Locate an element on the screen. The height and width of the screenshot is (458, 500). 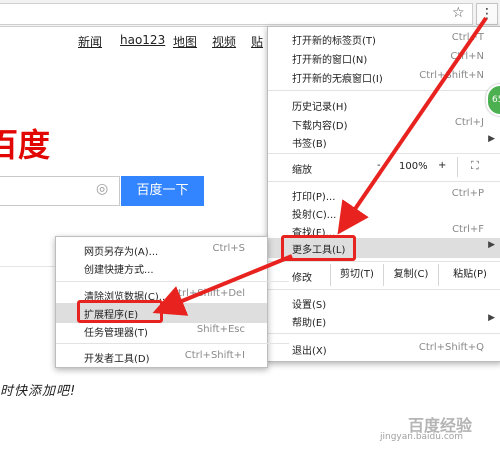
annotation-arrow-more-tools-to-extensions is located at coordinates (222, 285).